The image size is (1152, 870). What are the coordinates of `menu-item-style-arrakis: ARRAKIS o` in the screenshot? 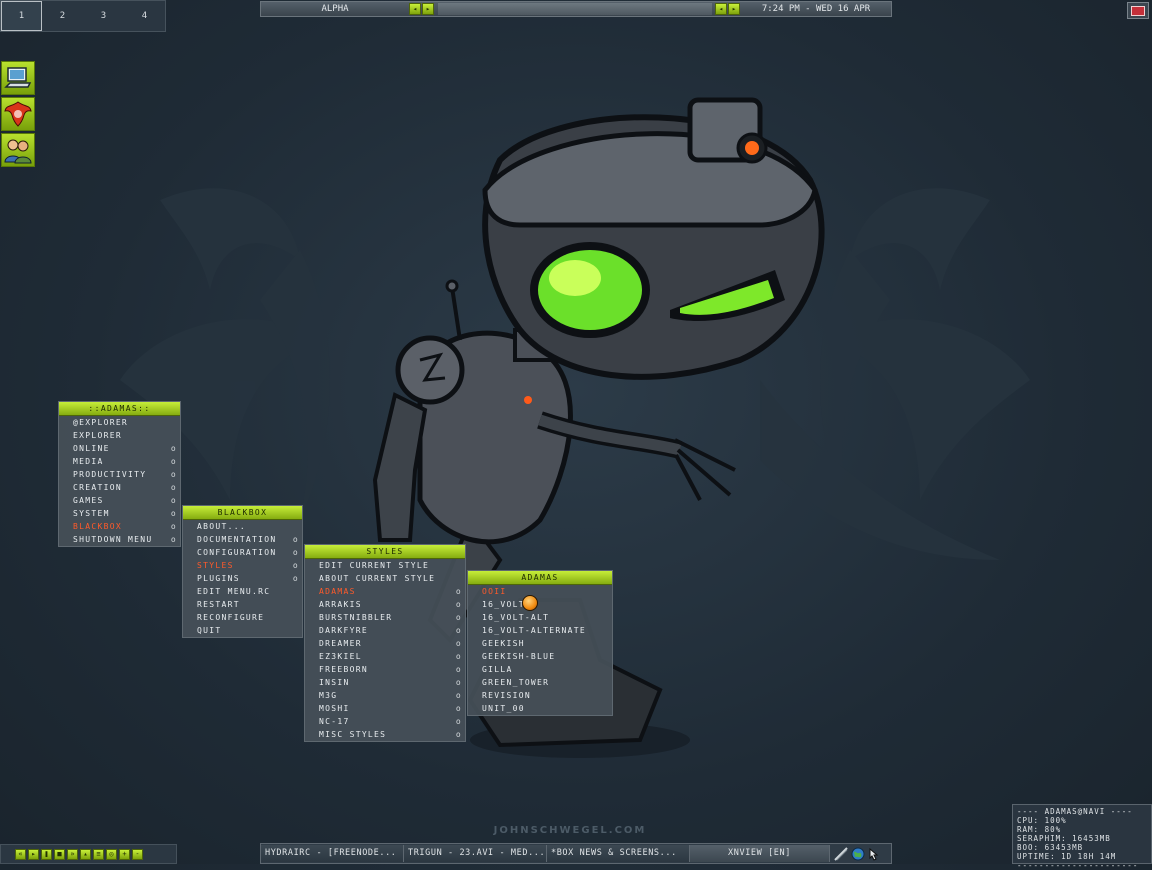 It's located at (385, 604).